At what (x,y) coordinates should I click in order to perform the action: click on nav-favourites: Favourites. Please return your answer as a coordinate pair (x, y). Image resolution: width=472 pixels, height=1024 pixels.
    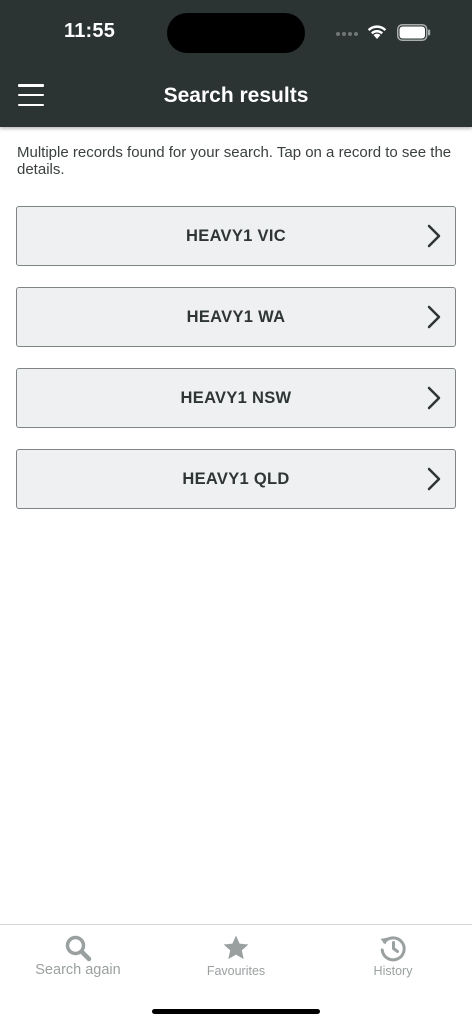
    Looking at the image, I should click on (236, 955).